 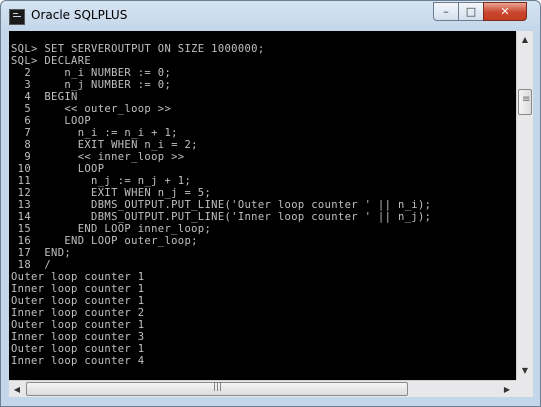 What do you see at coordinates (94, 133) in the screenshot?
I see `console-line: 7 n_i := n_i + 1;` at bounding box center [94, 133].